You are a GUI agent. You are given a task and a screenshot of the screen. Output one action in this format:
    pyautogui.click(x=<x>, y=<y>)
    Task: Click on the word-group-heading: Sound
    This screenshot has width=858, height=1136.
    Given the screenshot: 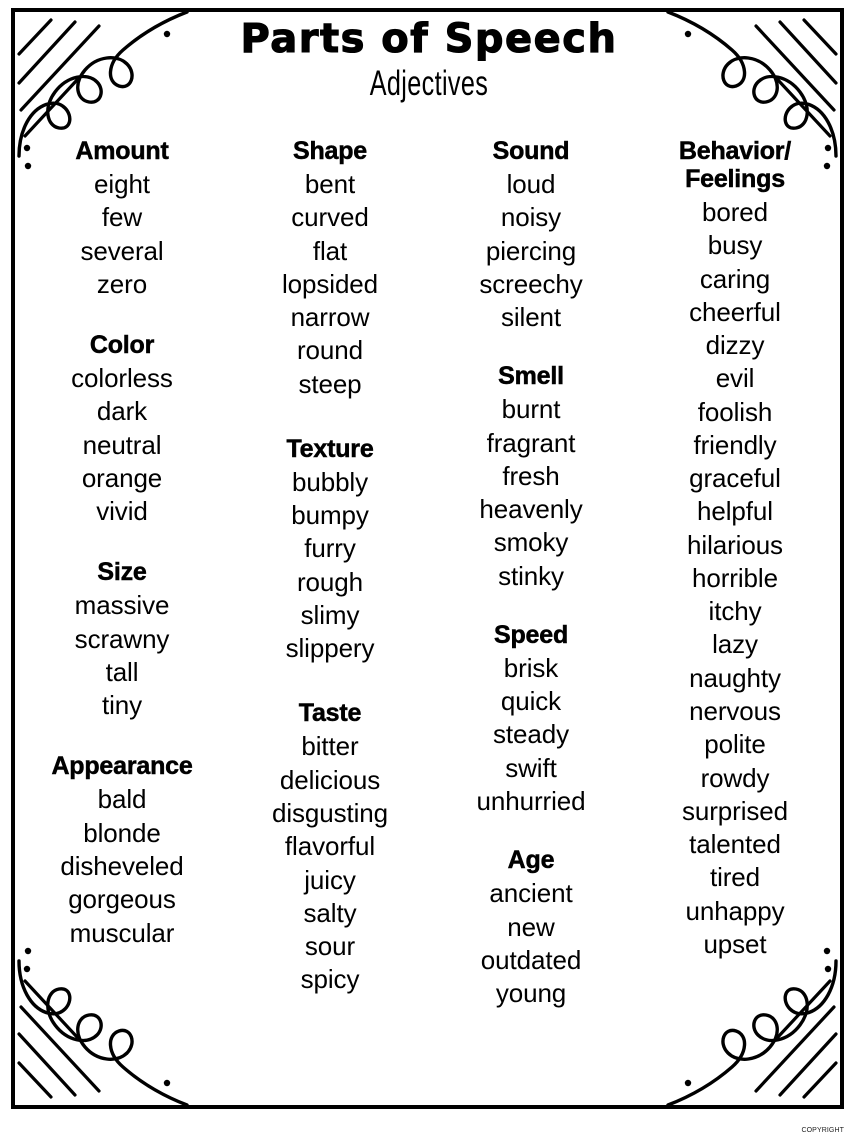 What is the action you would take?
    pyautogui.click(x=531, y=151)
    